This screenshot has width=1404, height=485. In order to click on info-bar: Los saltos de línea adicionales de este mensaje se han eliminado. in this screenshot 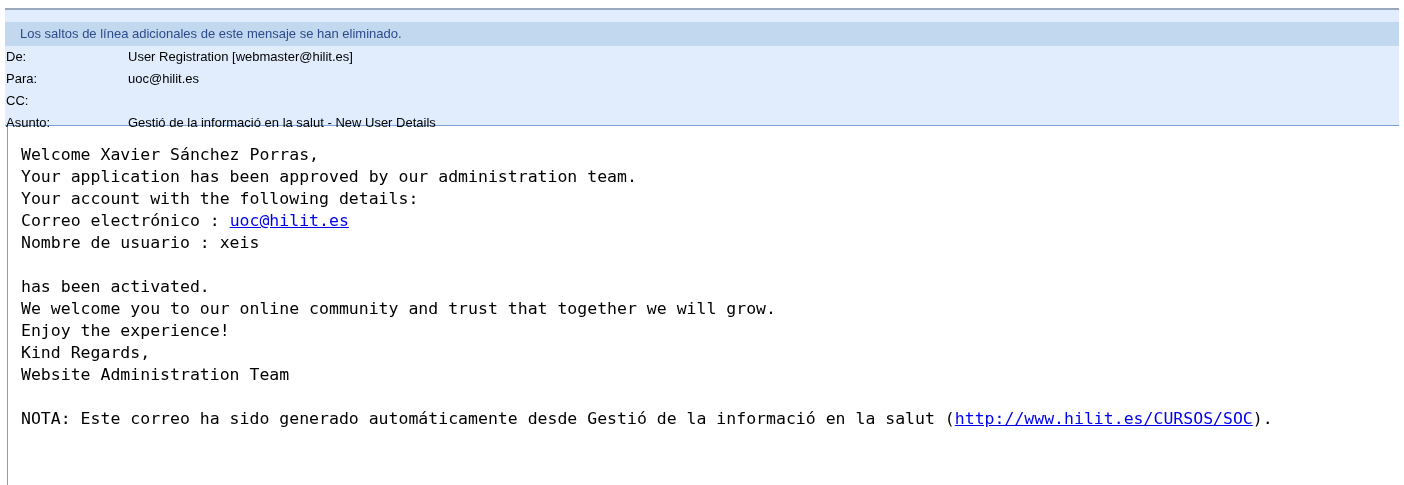, I will do `click(702, 34)`.